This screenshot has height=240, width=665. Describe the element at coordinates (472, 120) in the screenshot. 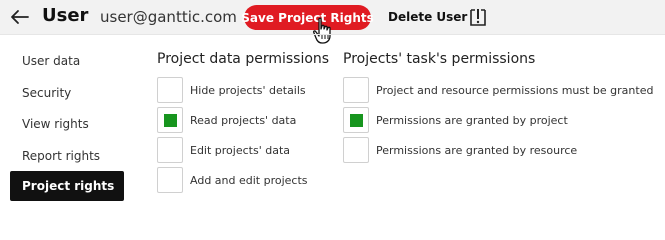

I see `checkbox-label: Permissions are granted by project` at that location.